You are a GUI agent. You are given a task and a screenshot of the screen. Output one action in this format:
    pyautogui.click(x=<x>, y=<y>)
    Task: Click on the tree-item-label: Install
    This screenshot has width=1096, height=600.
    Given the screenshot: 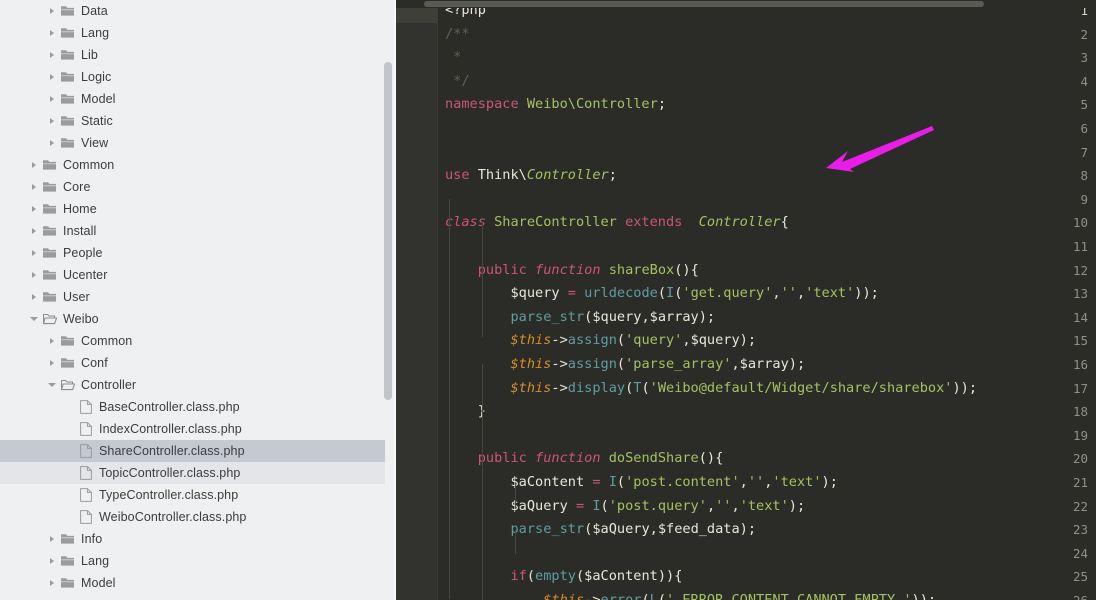 What is the action you would take?
    pyautogui.click(x=80, y=231)
    